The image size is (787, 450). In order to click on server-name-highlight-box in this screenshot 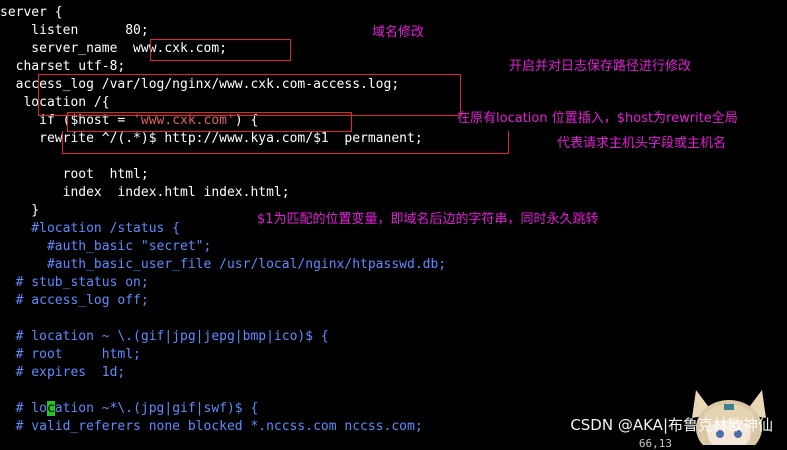, I will do `click(220, 50)`.